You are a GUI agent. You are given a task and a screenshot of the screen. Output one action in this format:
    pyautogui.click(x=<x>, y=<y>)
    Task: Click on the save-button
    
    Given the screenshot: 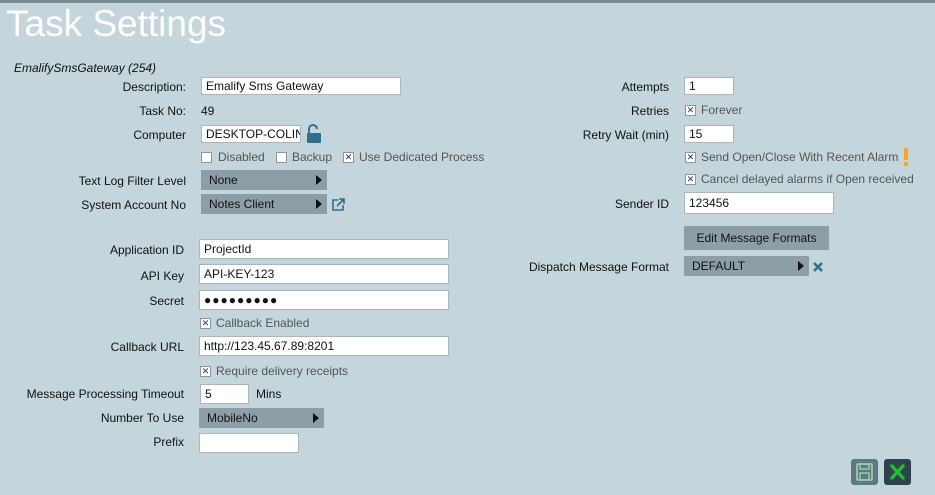 What is the action you would take?
    pyautogui.click(x=864, y=472)
    